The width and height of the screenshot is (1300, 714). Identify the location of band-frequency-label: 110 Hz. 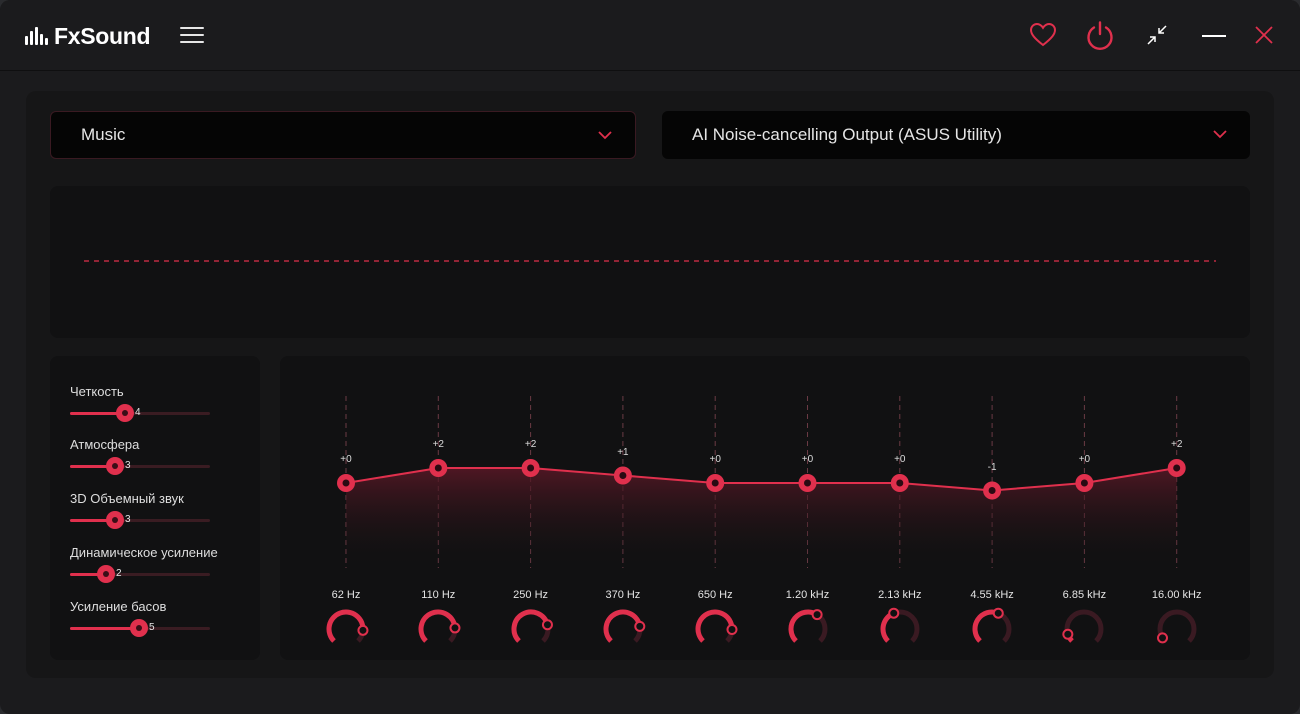
(438, 595).